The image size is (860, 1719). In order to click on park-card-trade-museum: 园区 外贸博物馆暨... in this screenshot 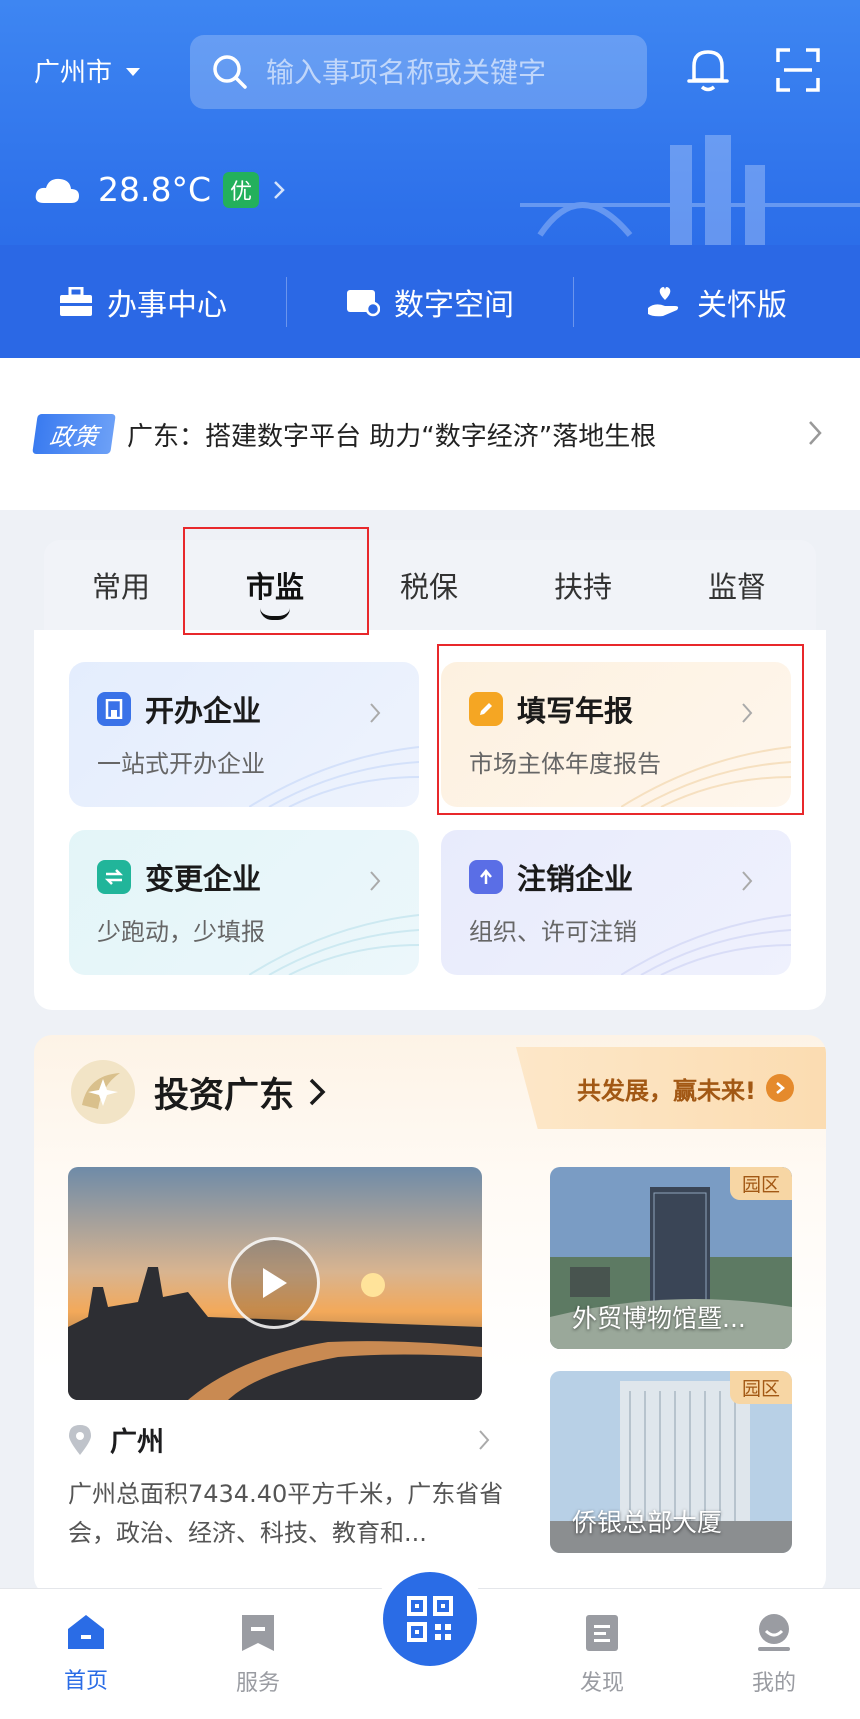, I will do `click(671, 1258)`.